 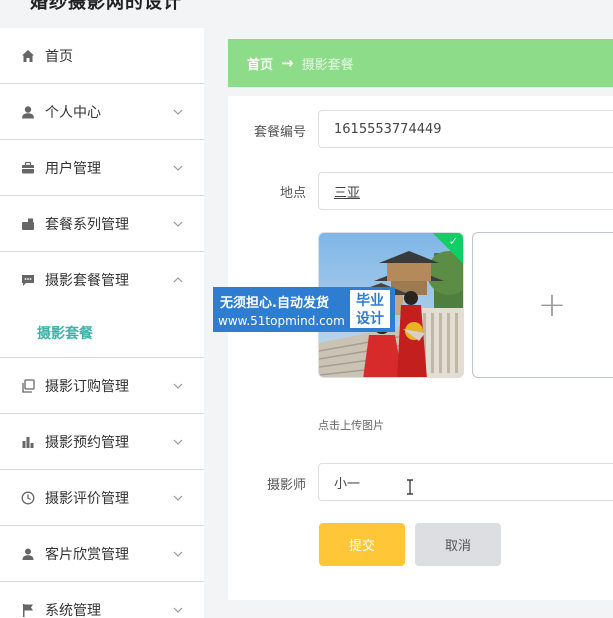 I want to click on photographer-input: 小一, so click(x=465, y=482).